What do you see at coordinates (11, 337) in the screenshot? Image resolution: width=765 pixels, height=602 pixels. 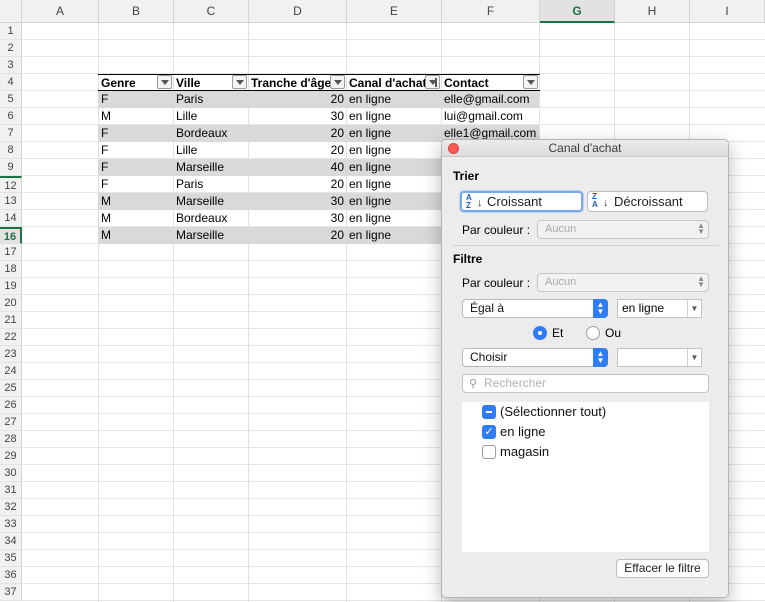 I see `row-header: 22` at bounding box center [11, 337].